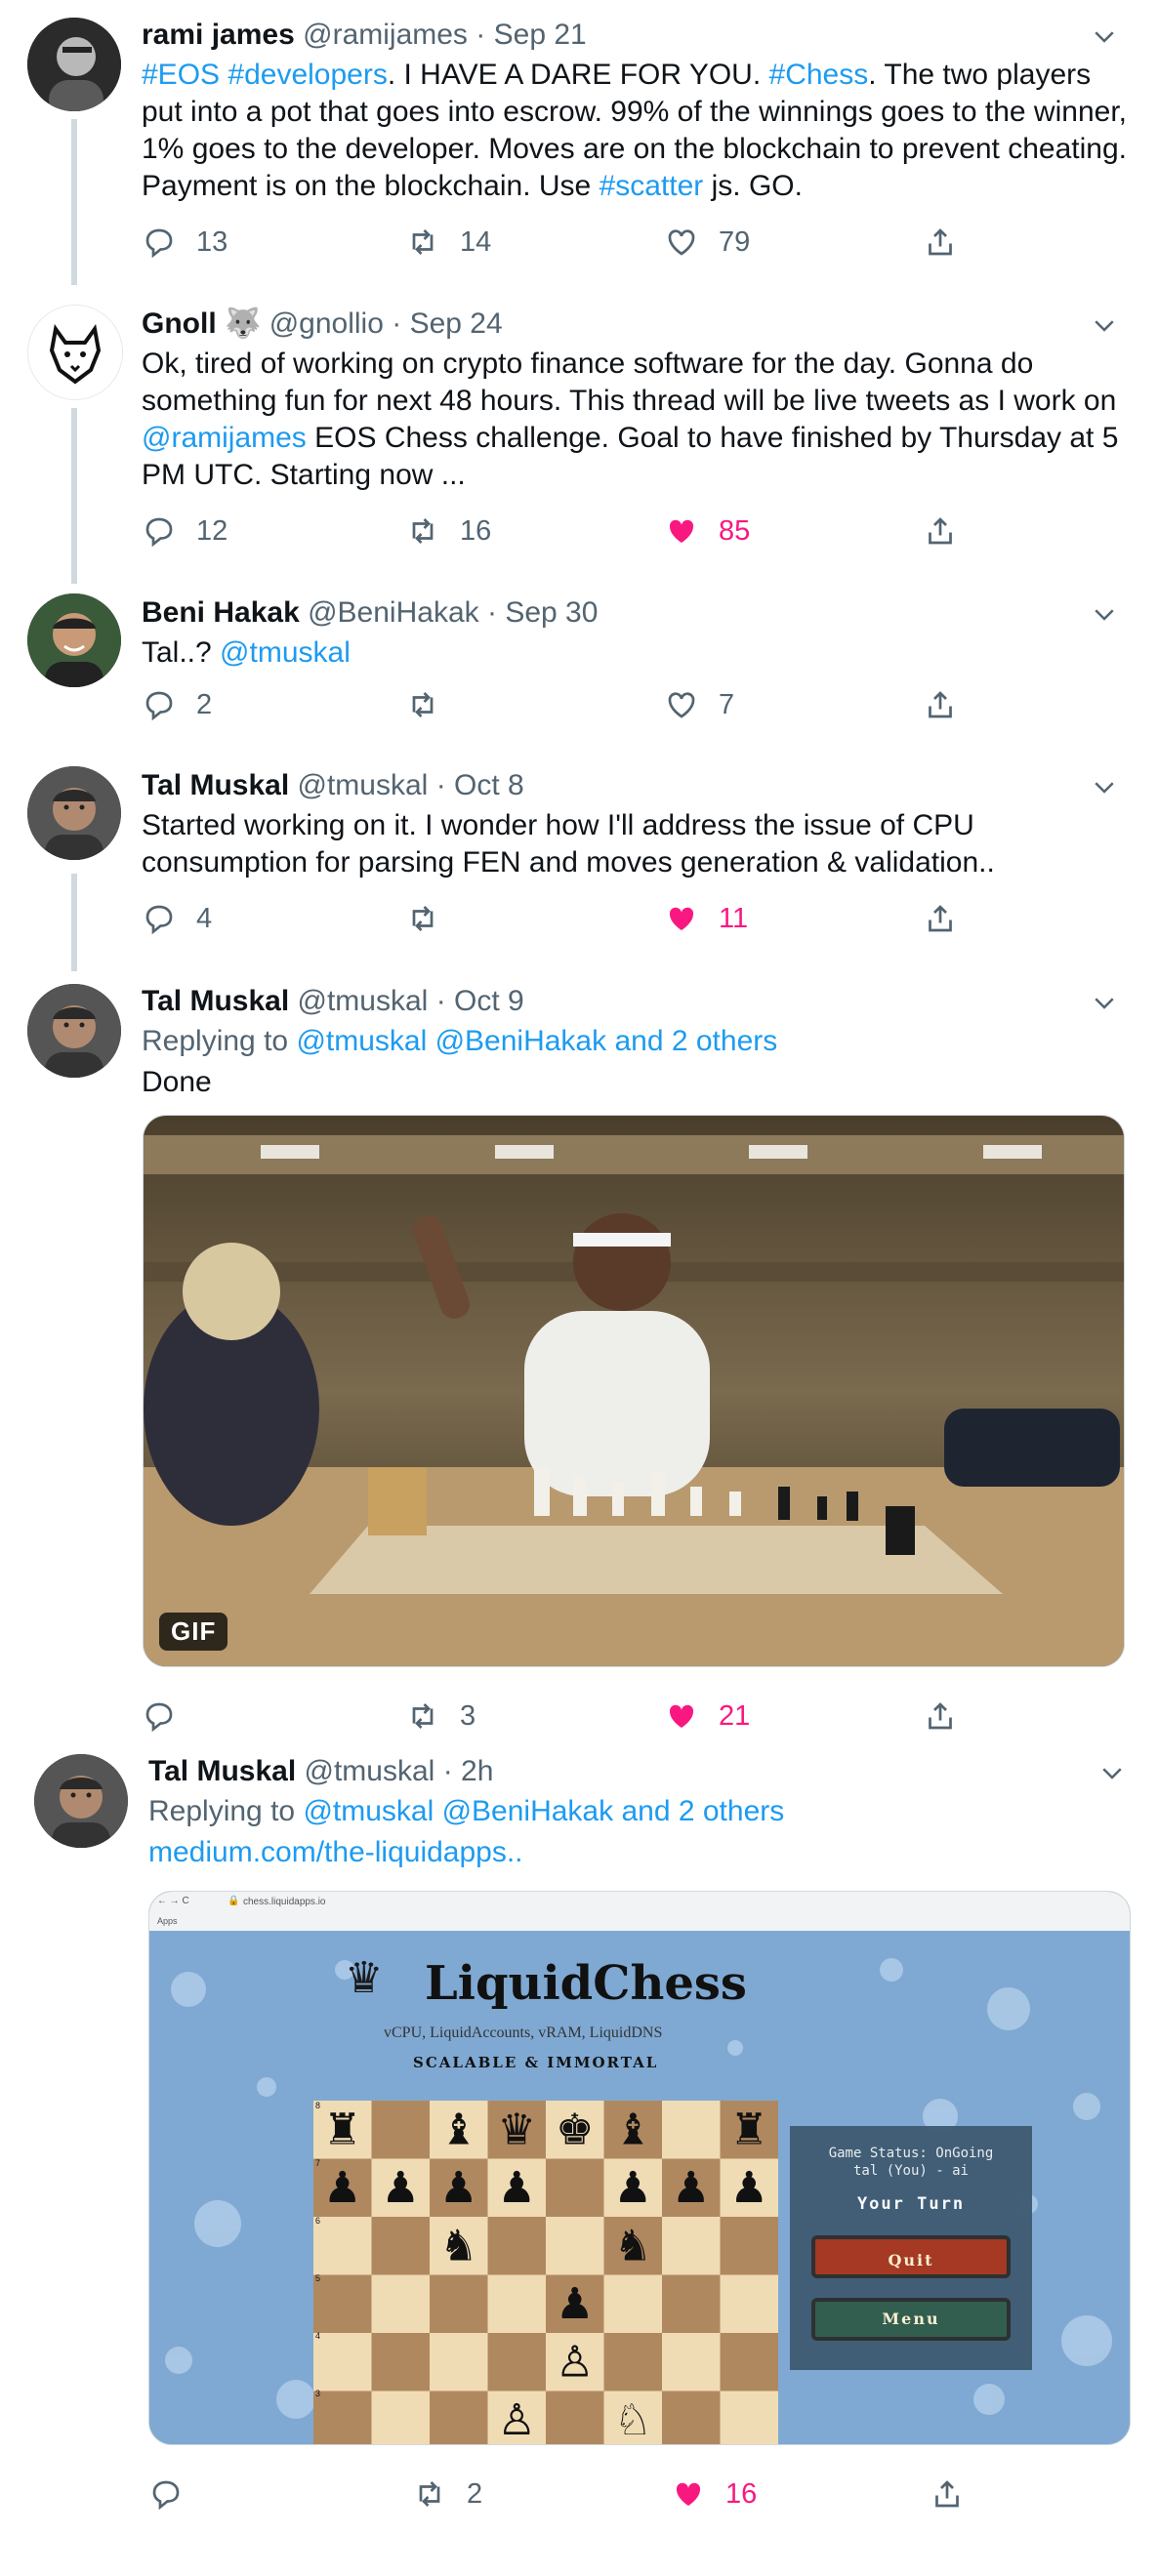  I want to click on chess-piece-icon: ♘, so click(633, 2419).